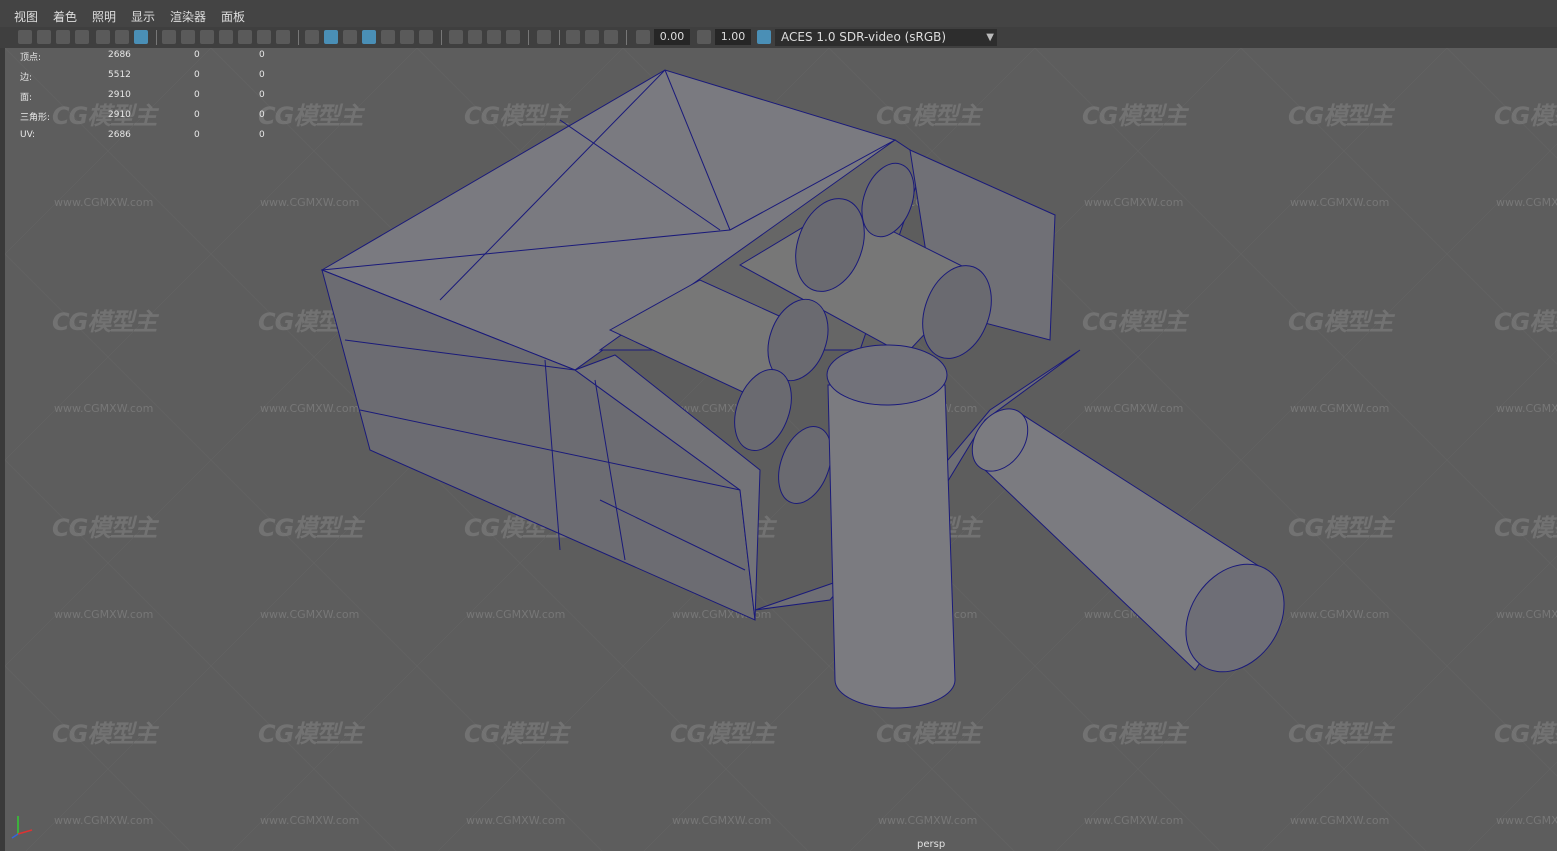 The width and height of the screenshot is (1557, 851). Describe the element at coordinates (22, 827) in the screenshot. I see `view-axis-icon` at that location.